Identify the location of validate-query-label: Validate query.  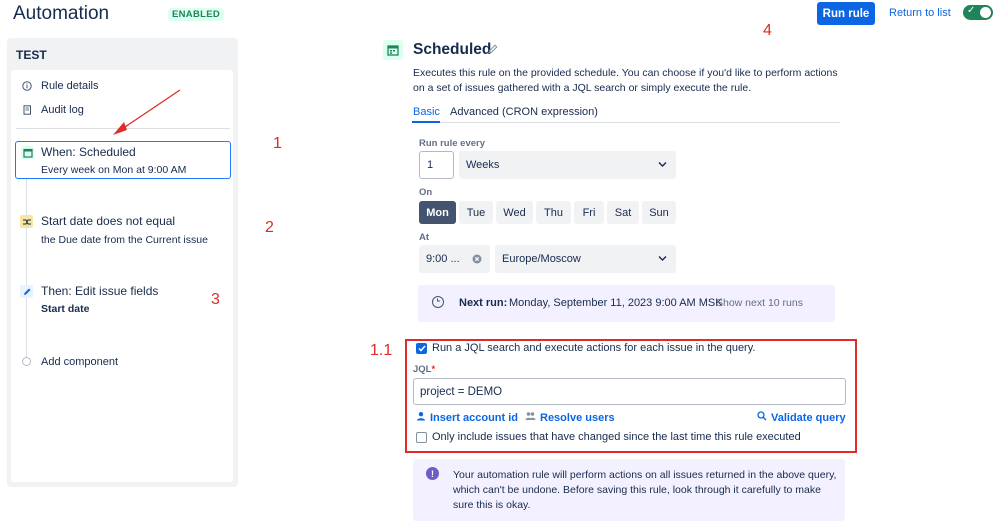
(808, 417).